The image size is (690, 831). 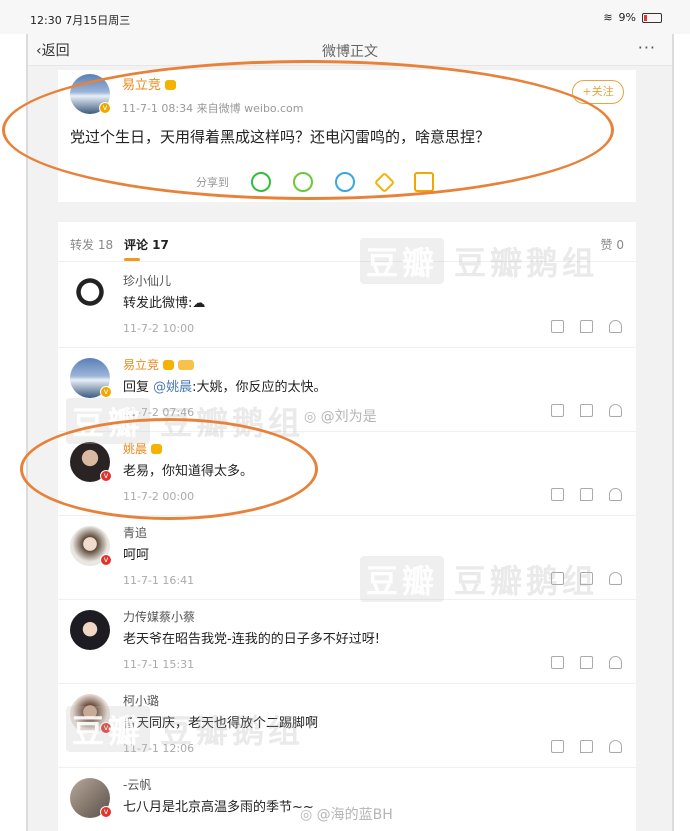 What do you see at coordinates (91, 244) in the screenshot?
I see `tab-repost: 转发 18` at bounding box center [91, 244].